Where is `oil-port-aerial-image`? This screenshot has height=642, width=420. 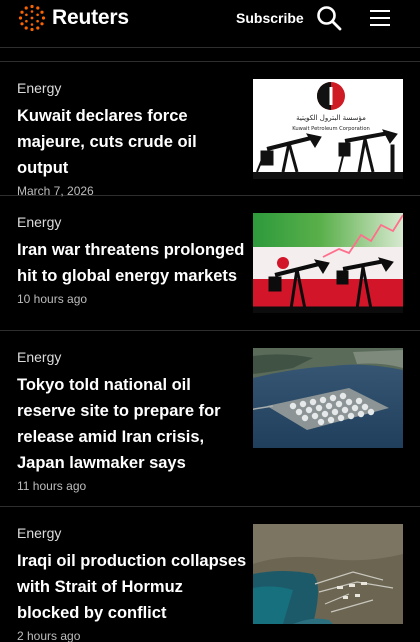
oil-port-aerial-image is located at coordinates (328, 574).